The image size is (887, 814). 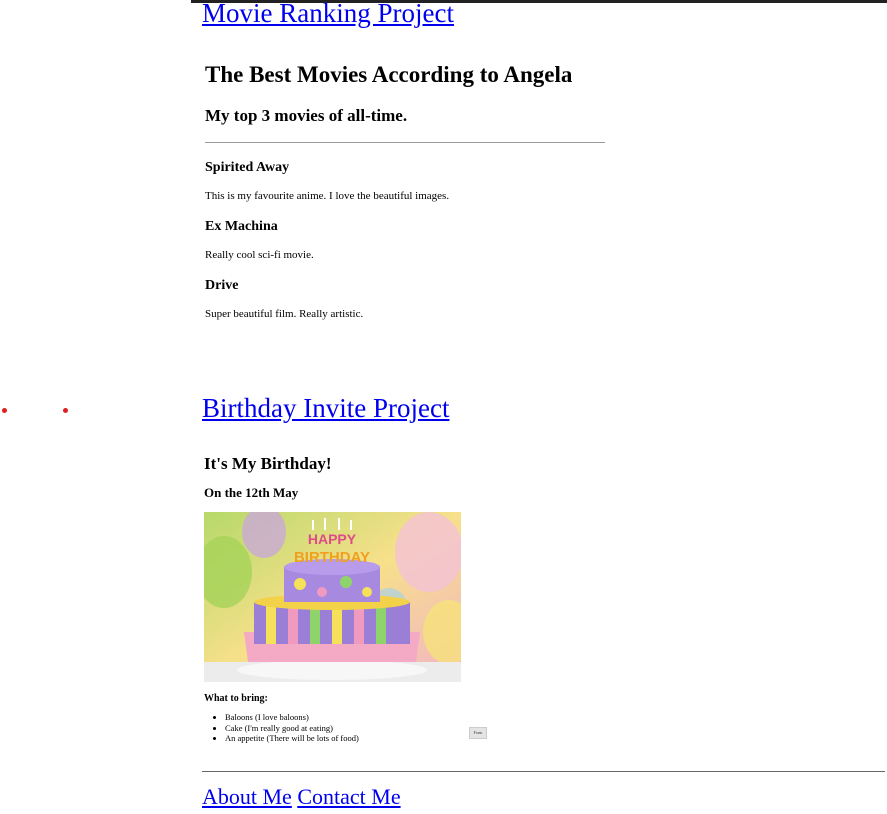 I want to click on movie-preview-subtitle: My top 3 movies of all-time., so click(x=306, y=115).